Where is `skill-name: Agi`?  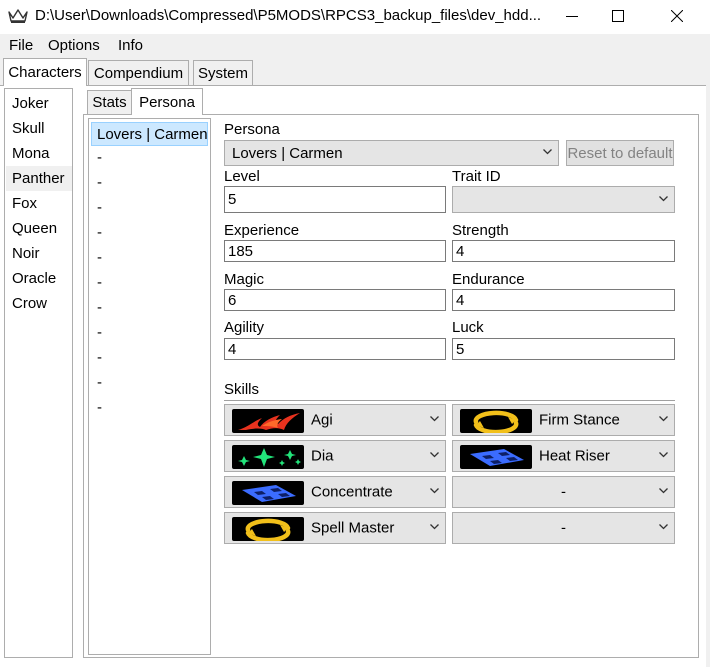
skill-name: Agi is located at coordinates (322, 420).